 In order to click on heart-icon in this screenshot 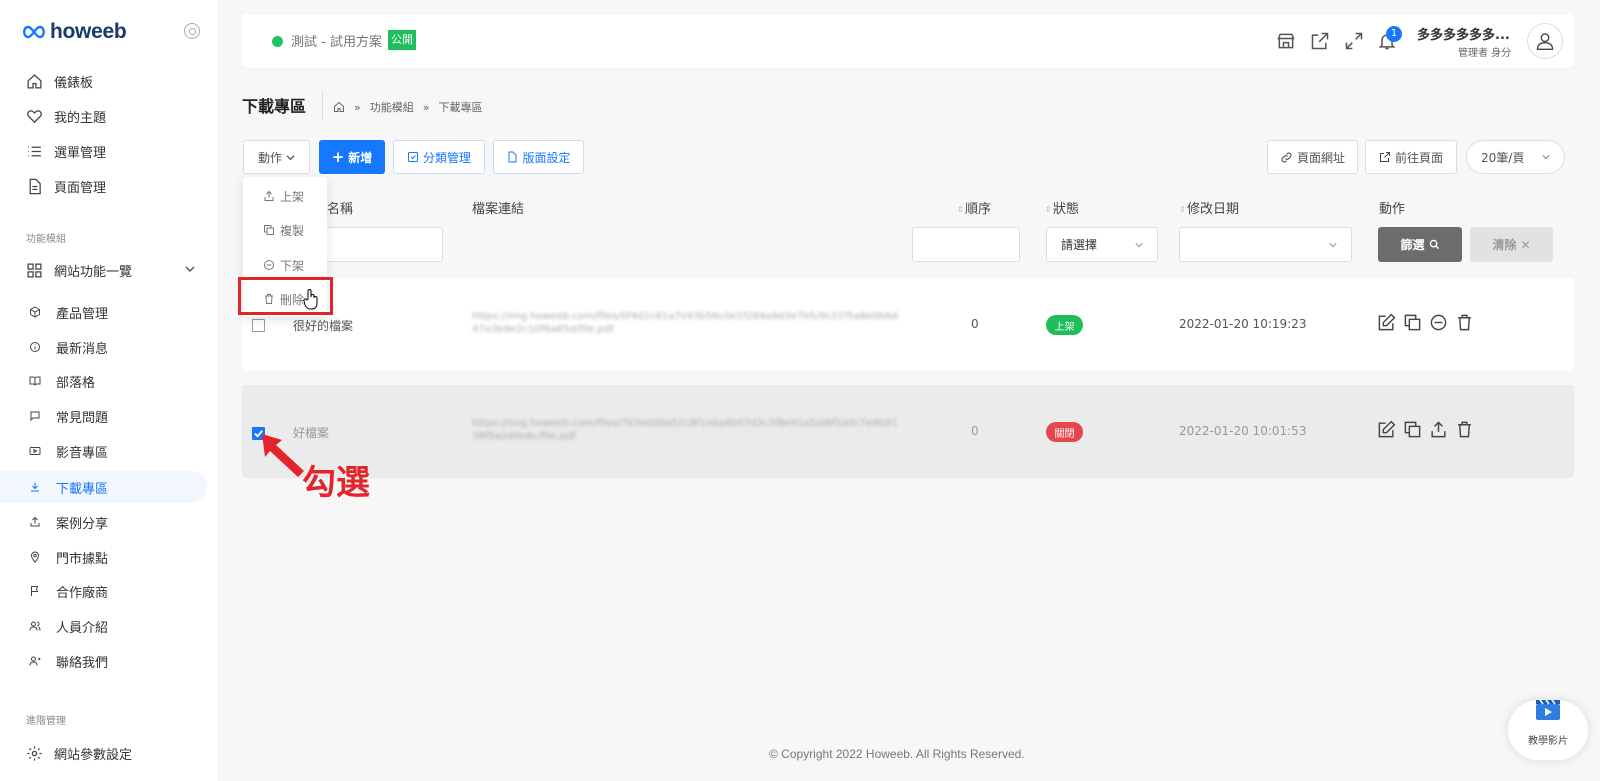, I will do `click(34, 116)`.